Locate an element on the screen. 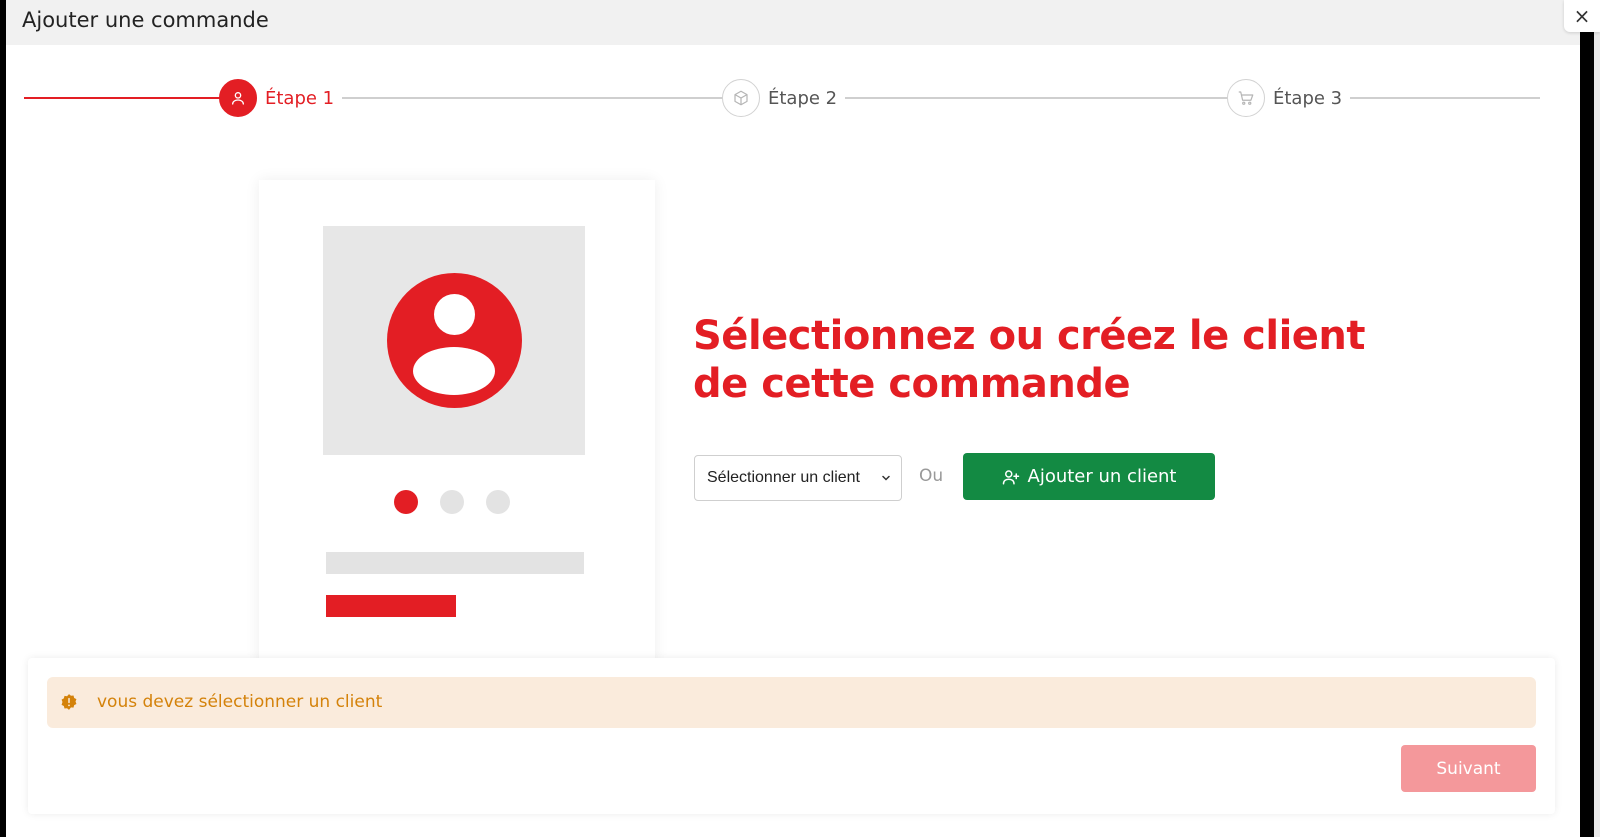  or-separator: Ou is located at coordinates (931, 476).